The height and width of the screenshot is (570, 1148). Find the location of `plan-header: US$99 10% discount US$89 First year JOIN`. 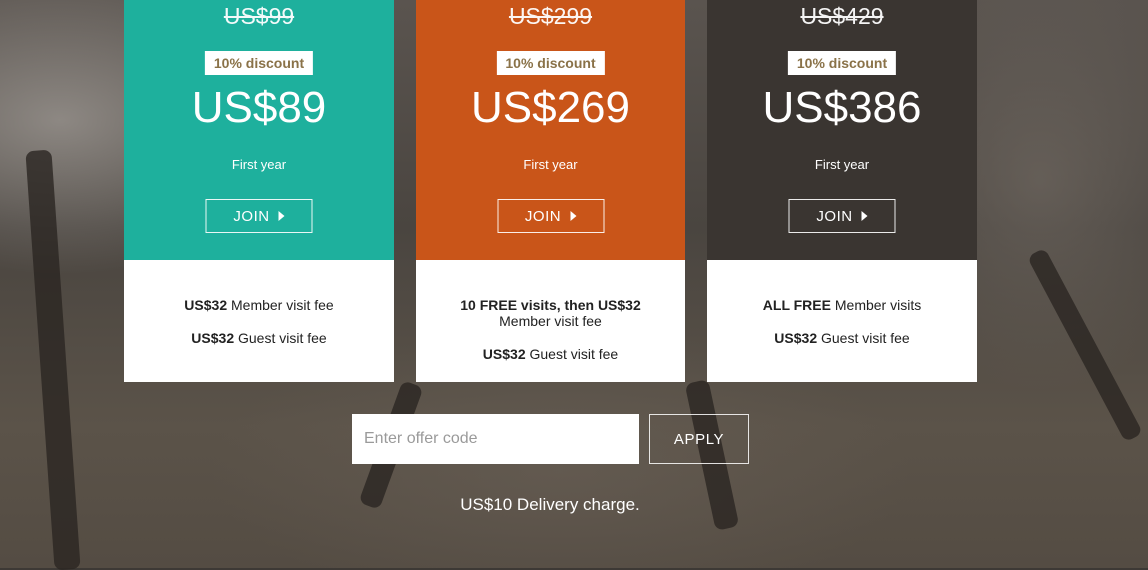

plan-header: US$99 10% discount US$89 First year JOIN is located at coordinates (259, 130).